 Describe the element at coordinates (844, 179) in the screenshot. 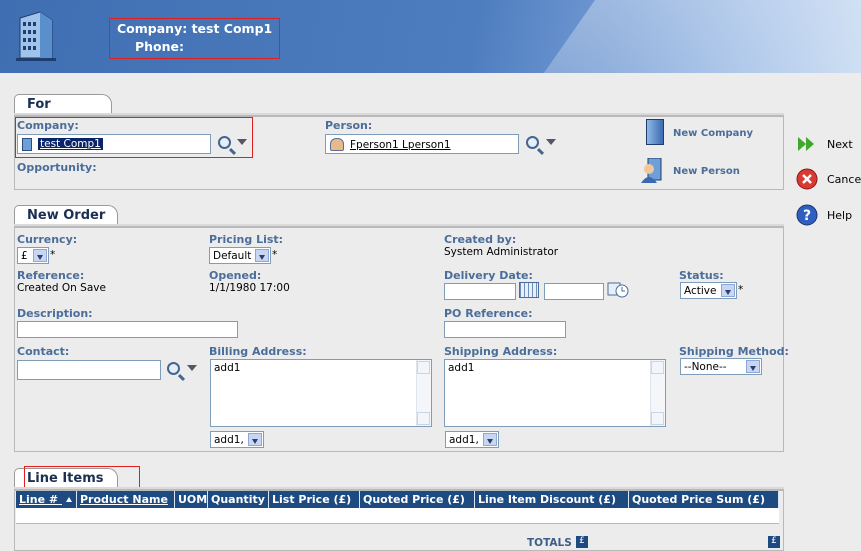

I see `cancel-label: Cancel` at that location.